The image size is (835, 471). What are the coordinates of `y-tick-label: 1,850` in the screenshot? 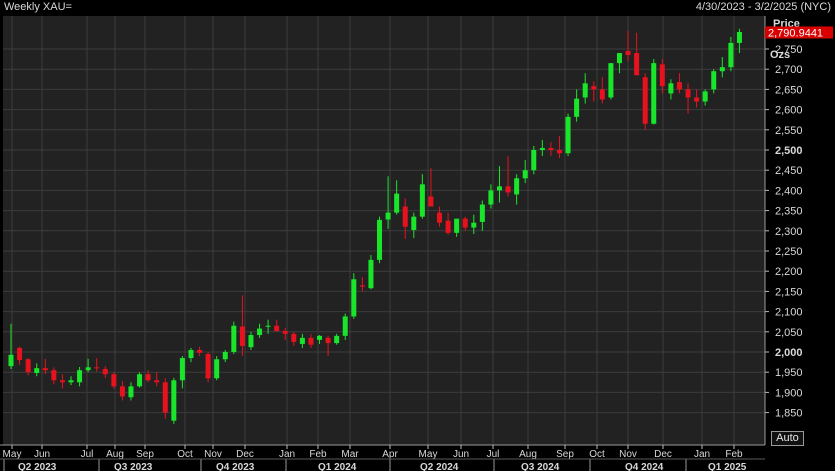 It's located at (789, 414).